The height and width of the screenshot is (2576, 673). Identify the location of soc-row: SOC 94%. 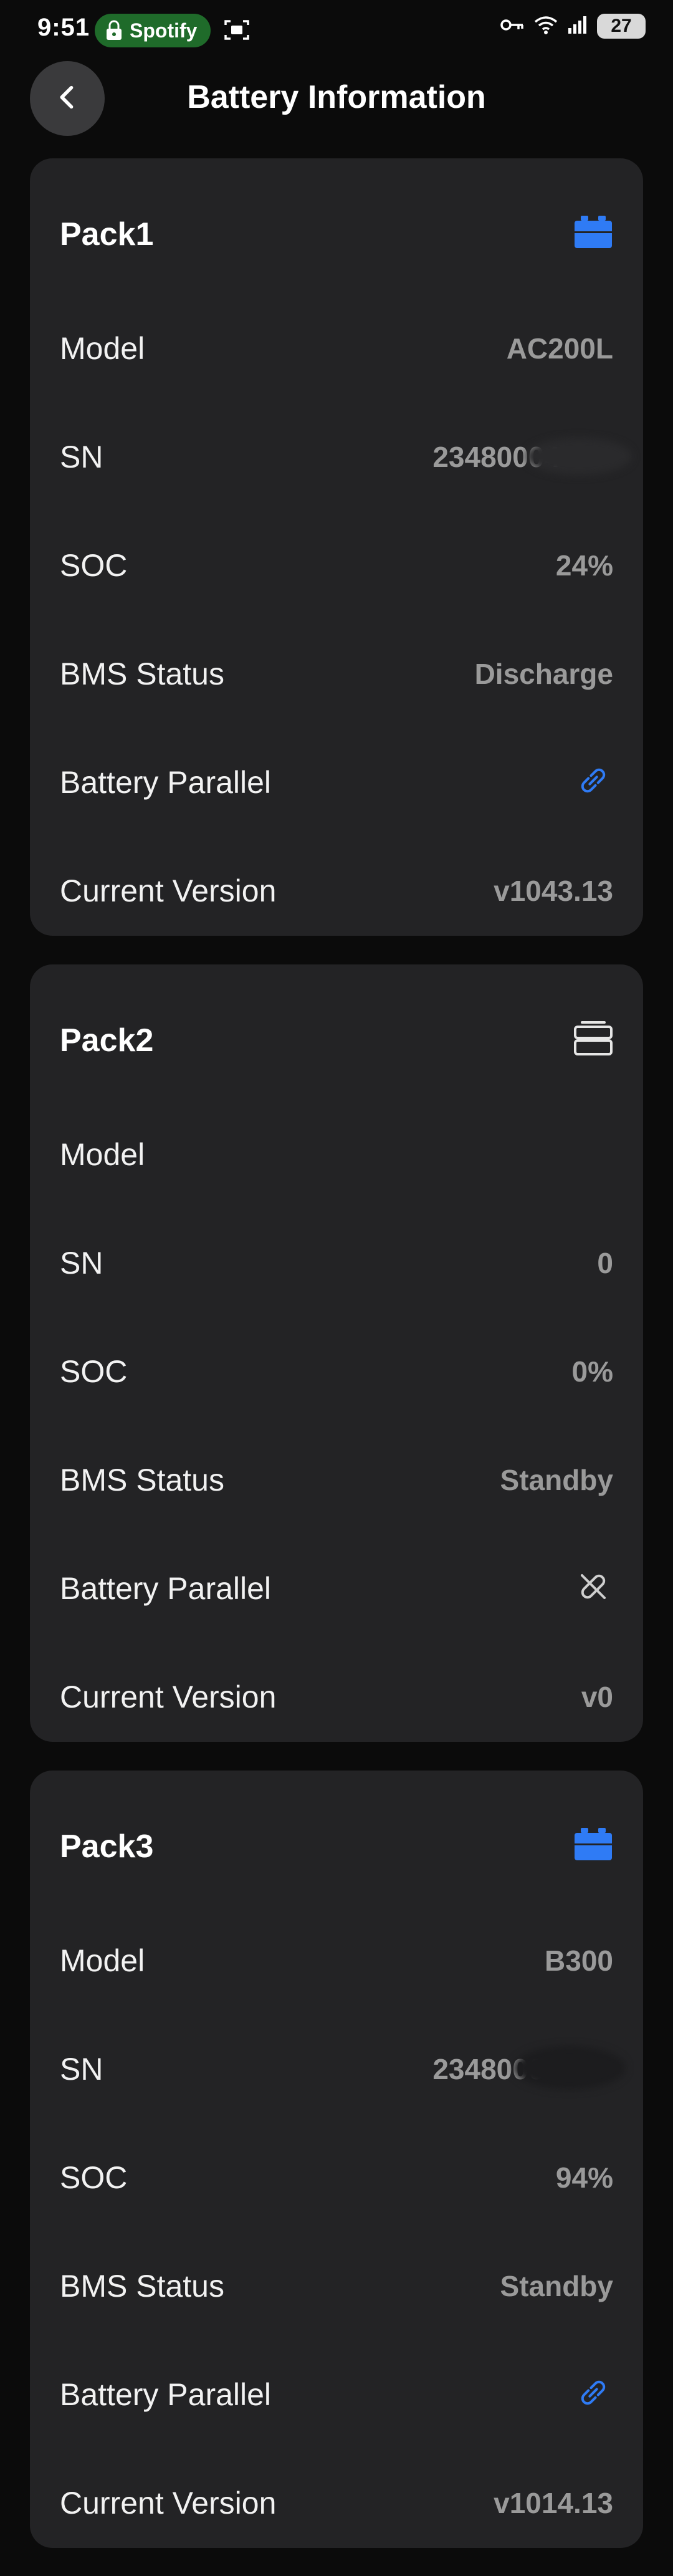
(336, 2174).